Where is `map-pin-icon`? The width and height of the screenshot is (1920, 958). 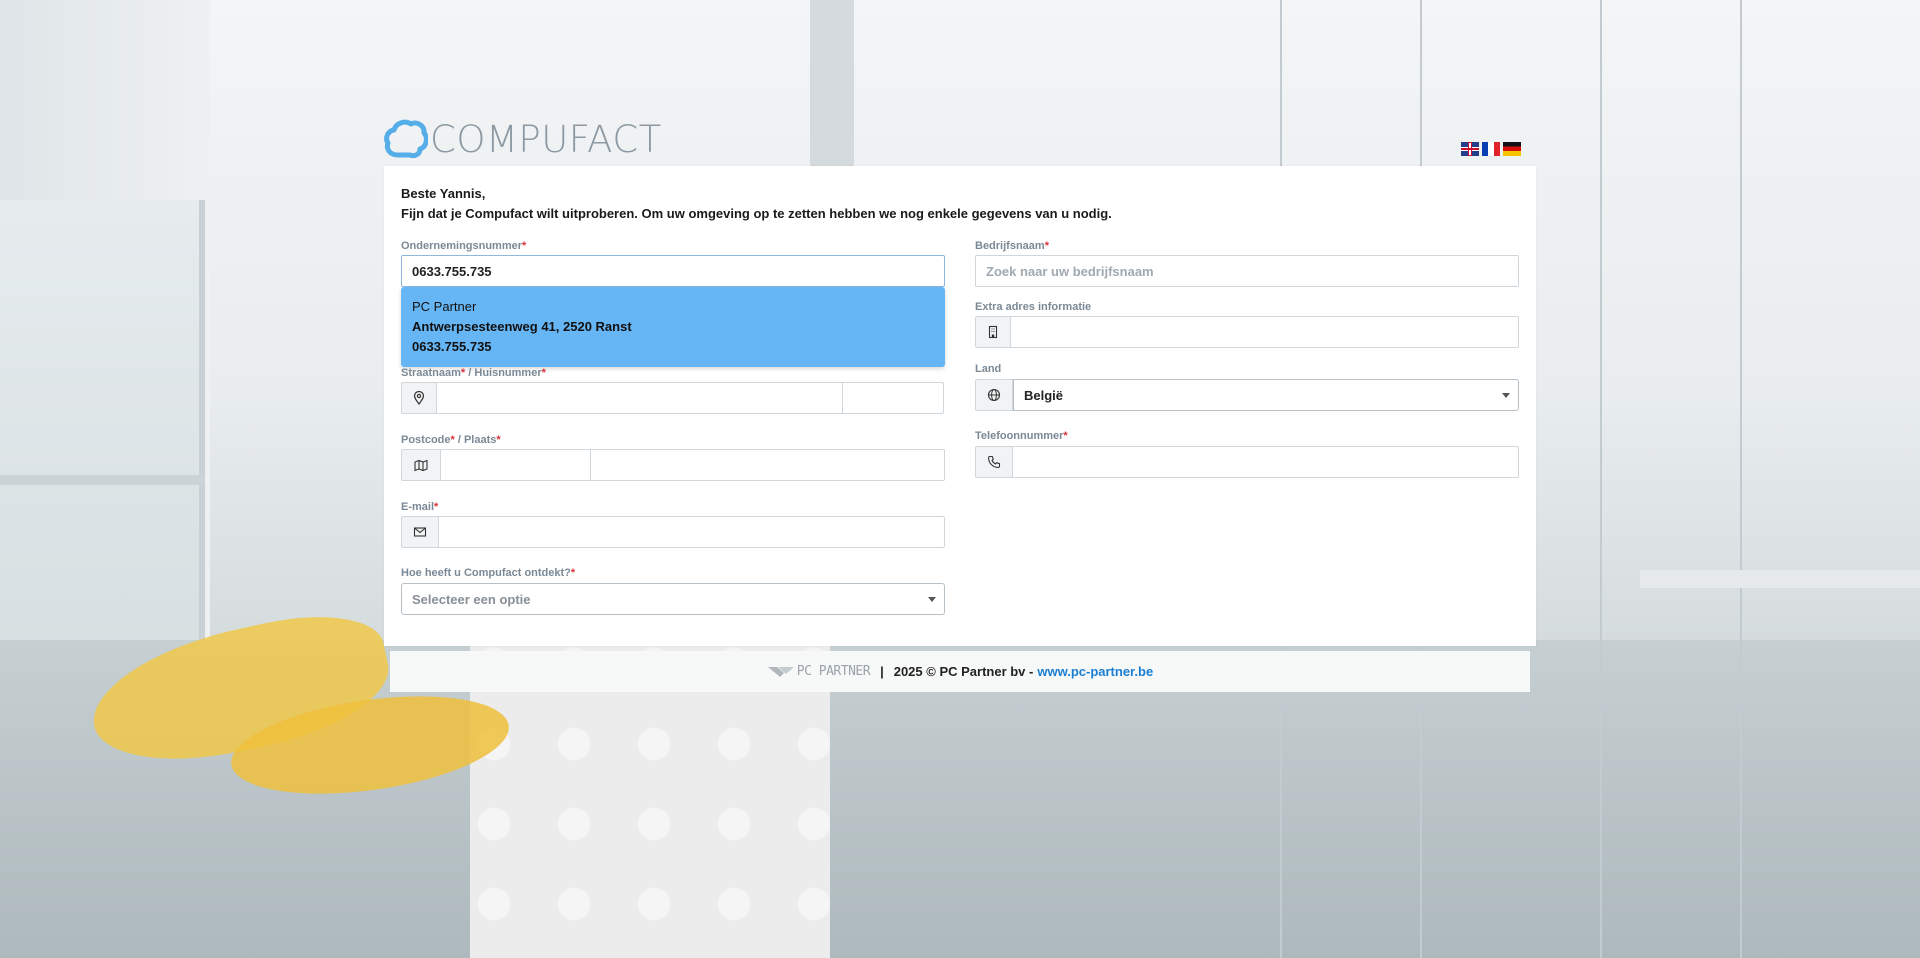
map-pin-icon is located at coordinates (419, 398).